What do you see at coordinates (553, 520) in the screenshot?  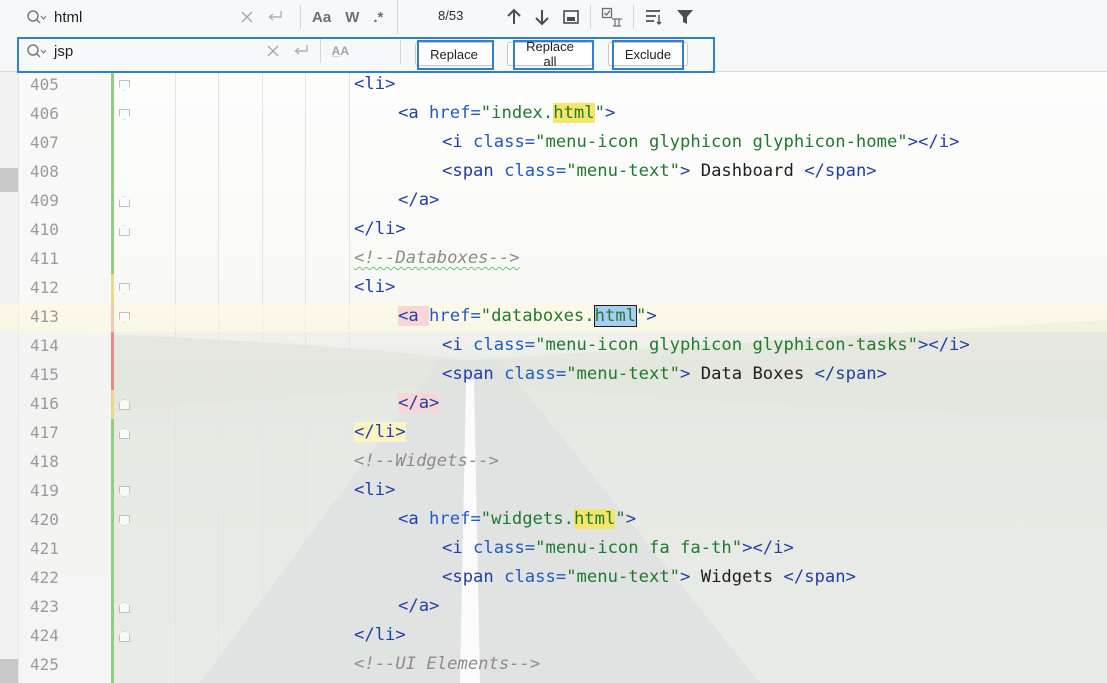 I see `code-line: 420 <a href="widgets.html">` at bounding box center [553, 520].